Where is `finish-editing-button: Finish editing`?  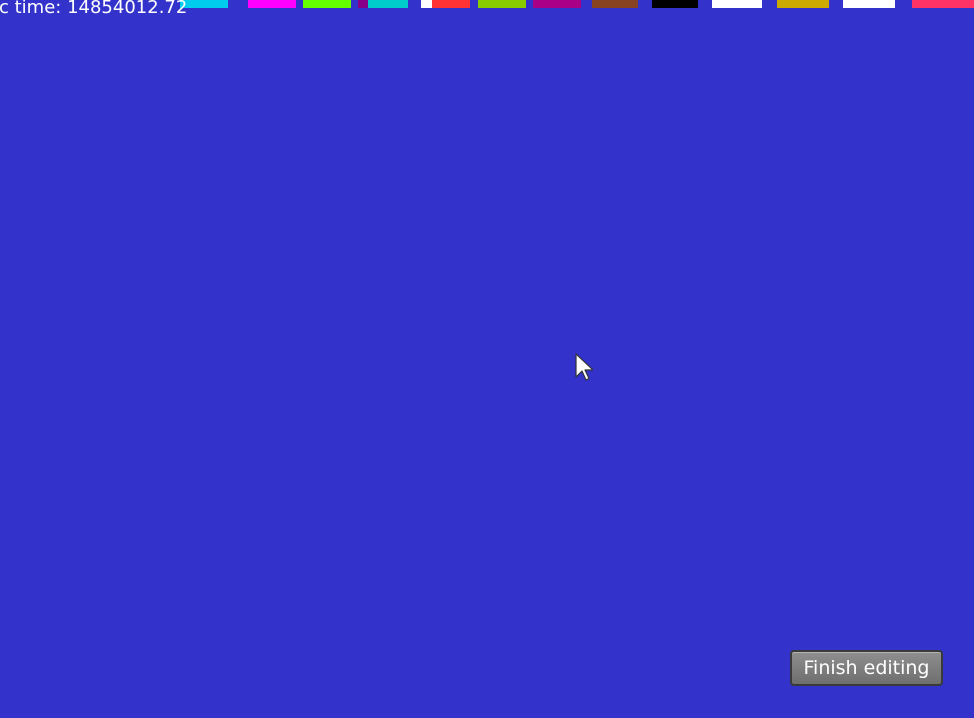 finish-editing-button: Finish editing is located at coordinates (866, 668).